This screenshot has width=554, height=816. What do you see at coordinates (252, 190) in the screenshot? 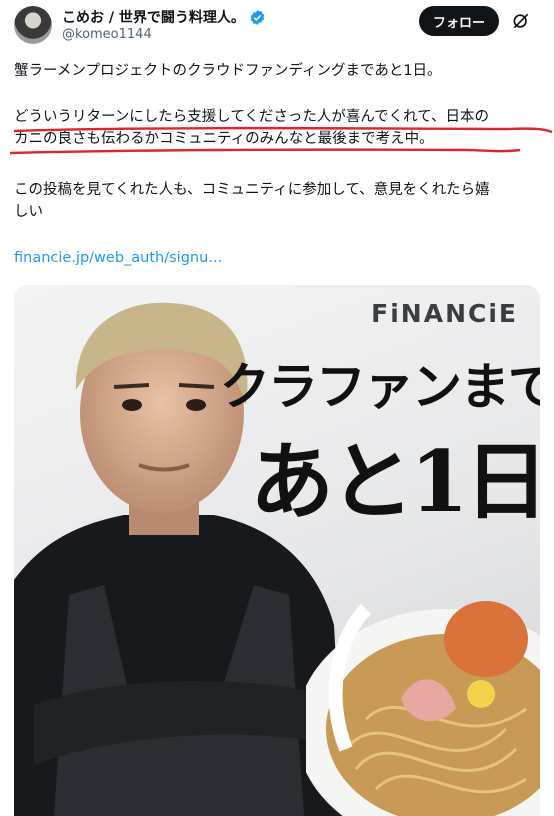
I see `tweet-paragraph-3-line-1: この投稿を見てくれた人も、コミュニティに参加して、意見をくれたら嬉` at bounding box center [252, 190].